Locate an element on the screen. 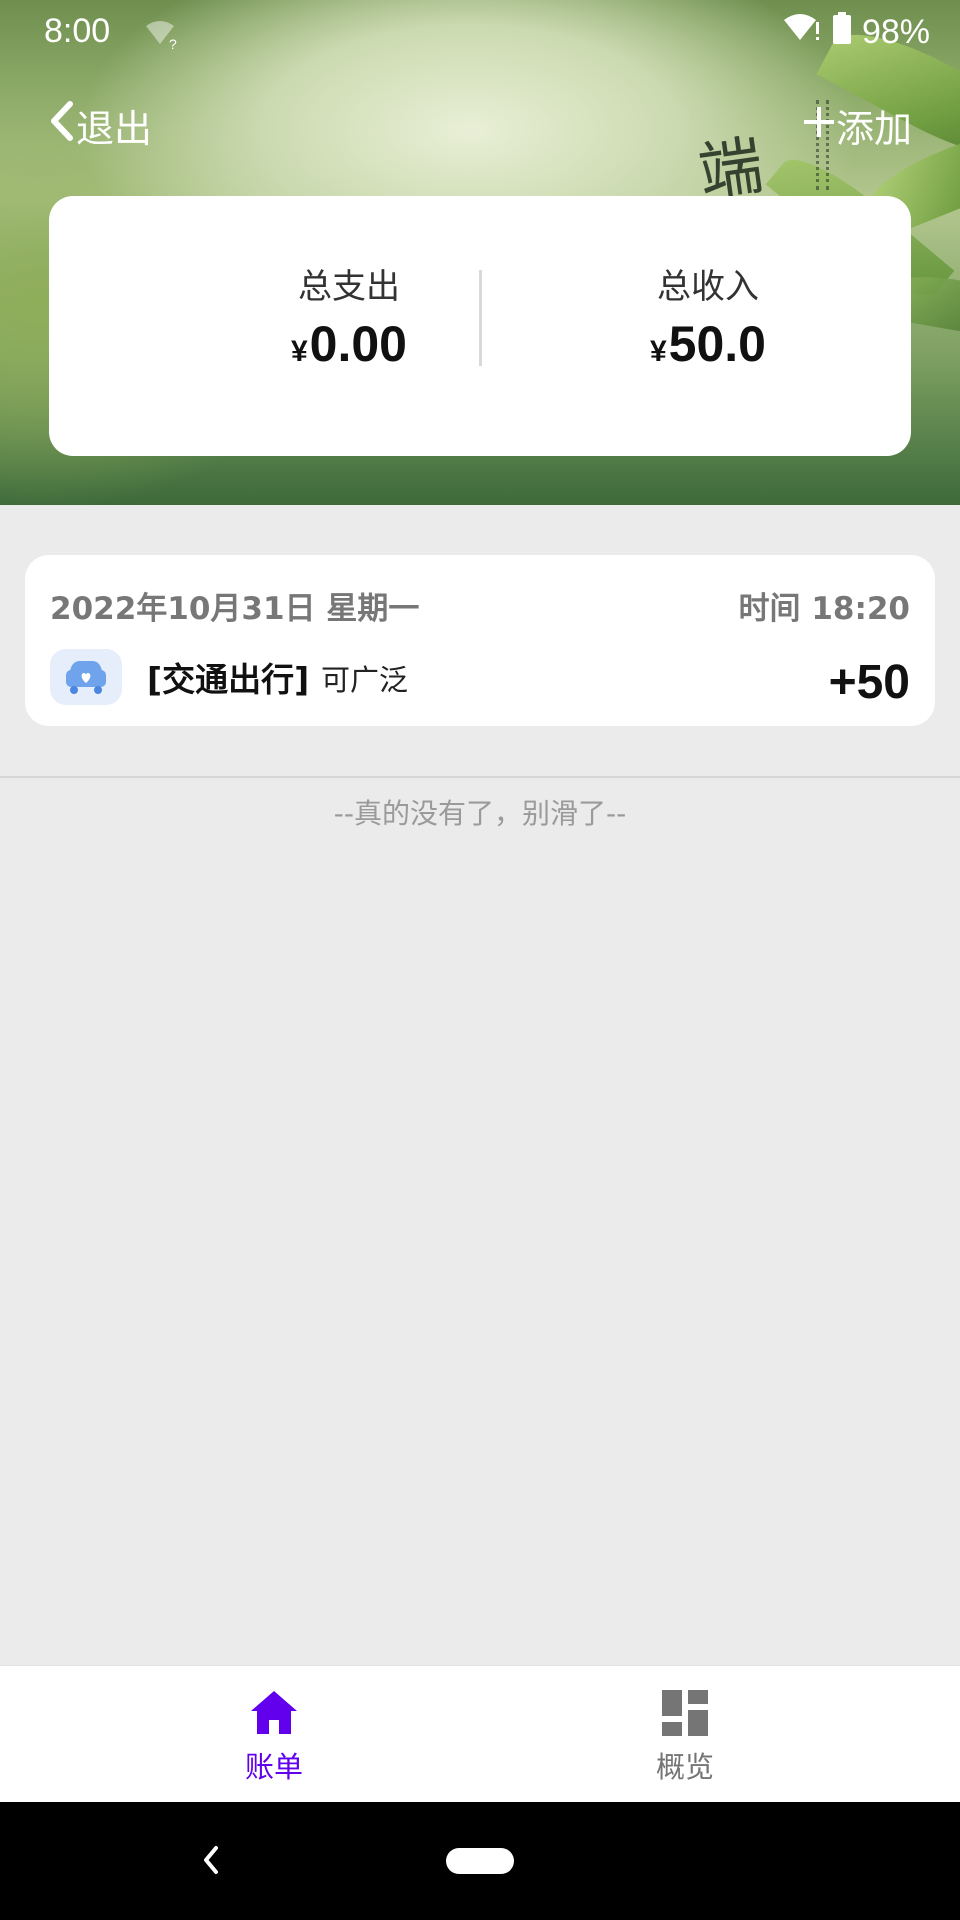 This screenshot has height=1920, width=960. car-icon is located at coordinates (86, 677).